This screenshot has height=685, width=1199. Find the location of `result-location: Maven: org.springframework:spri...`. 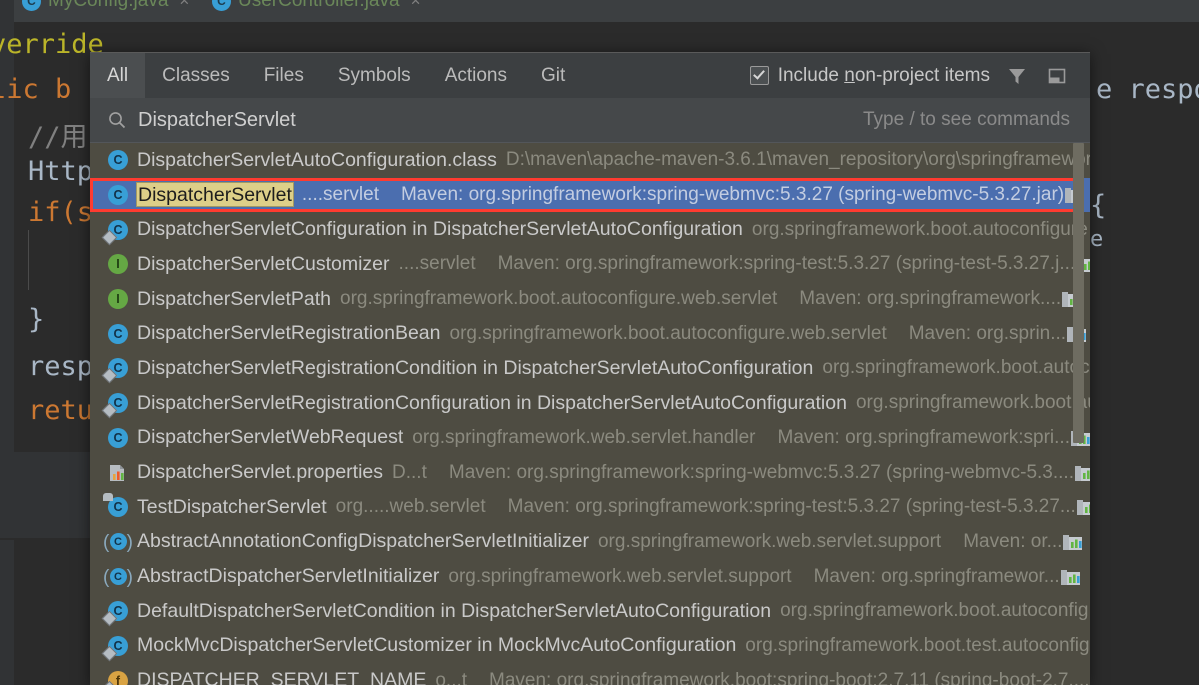

result-location: Maven: org.springframework:spri... is located at coordinates (924, 437).